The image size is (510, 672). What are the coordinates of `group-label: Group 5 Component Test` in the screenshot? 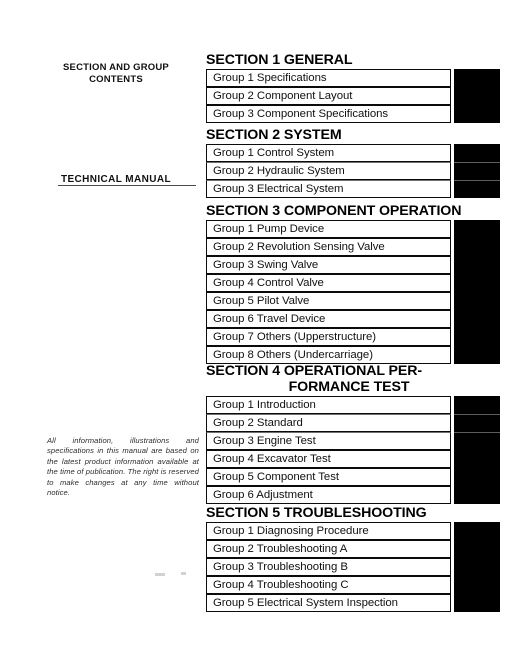 It's located at (328, 477).